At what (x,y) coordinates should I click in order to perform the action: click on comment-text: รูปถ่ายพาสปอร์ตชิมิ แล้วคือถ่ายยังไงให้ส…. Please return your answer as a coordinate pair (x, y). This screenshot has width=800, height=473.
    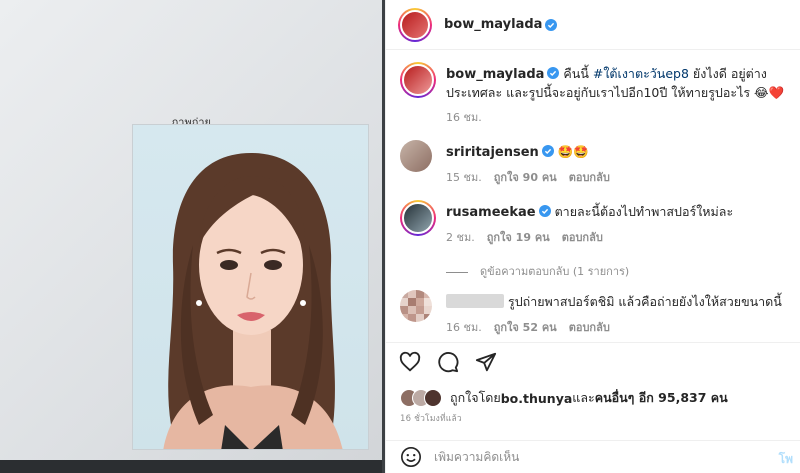
    Looking at the image, I should click on (621, 302).